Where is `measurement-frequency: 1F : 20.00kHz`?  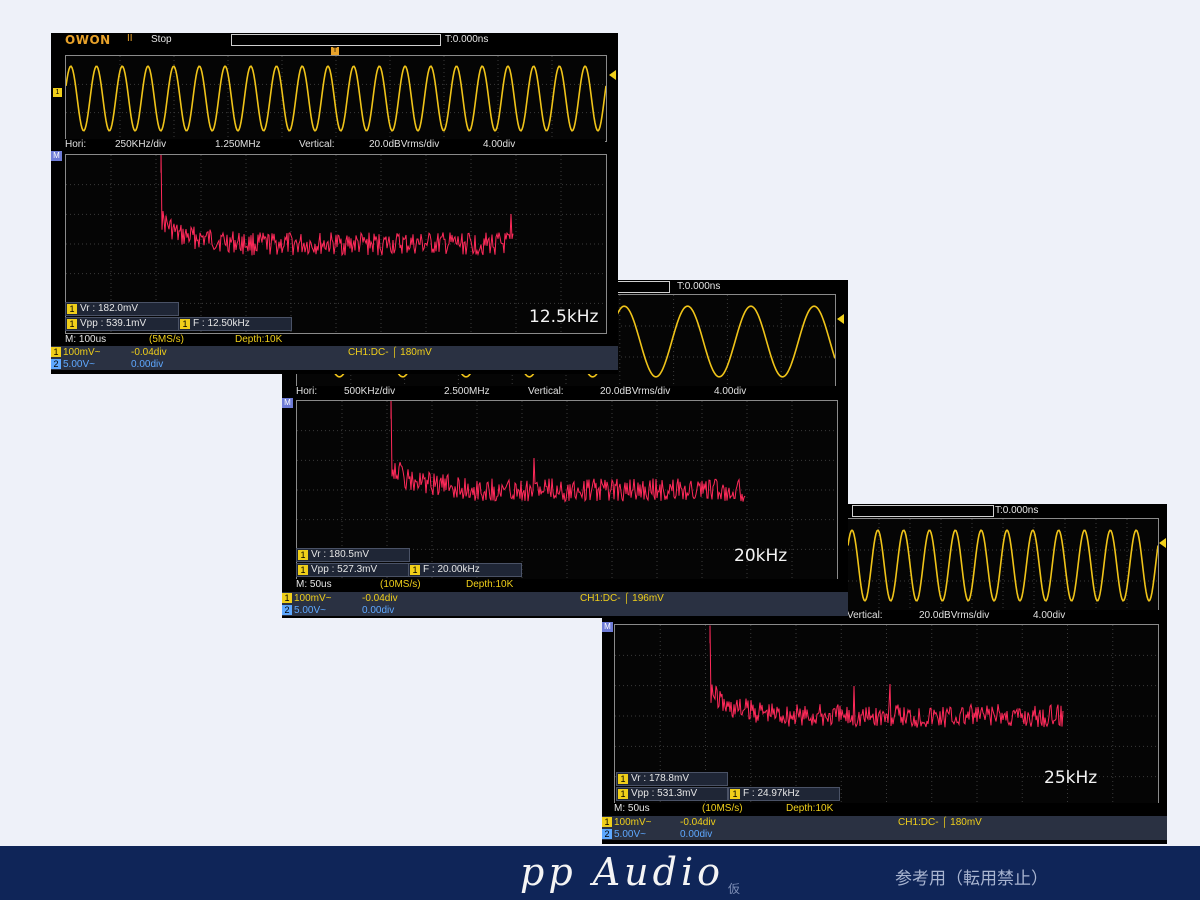
measurement-frequency: 1F : 20.00kHz is located at coordinates (465, 570).